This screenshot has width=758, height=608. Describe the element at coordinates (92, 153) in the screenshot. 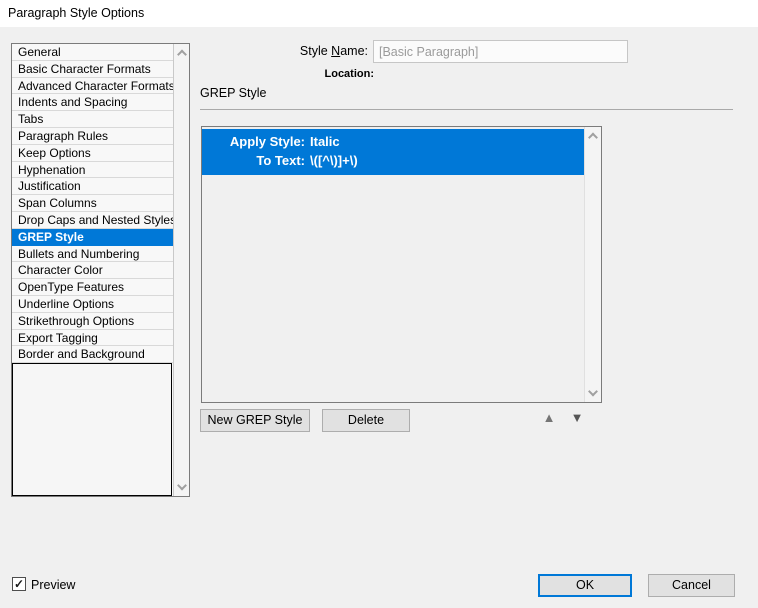

I see `sidebar-item-keep-options: Keep Options` at that location.